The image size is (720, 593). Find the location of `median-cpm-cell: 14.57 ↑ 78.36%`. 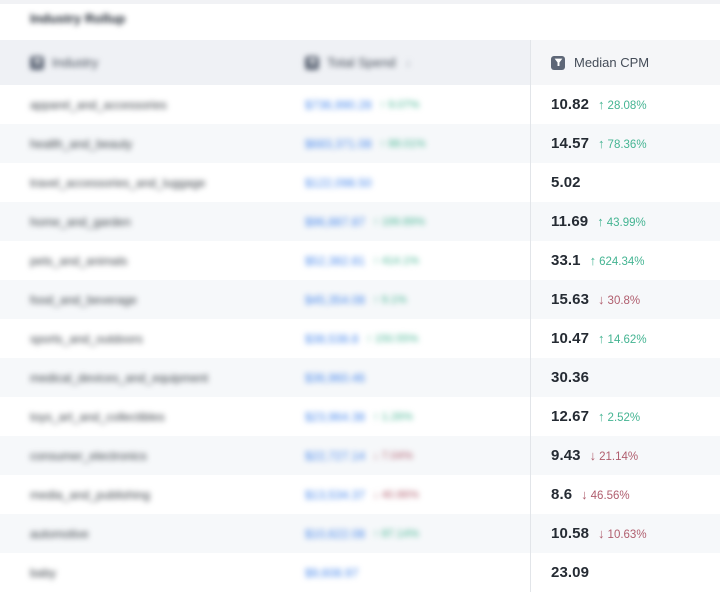

median-cpm-cell: 14.57 ↑ 78.36% is located at coordinates (625, 143).